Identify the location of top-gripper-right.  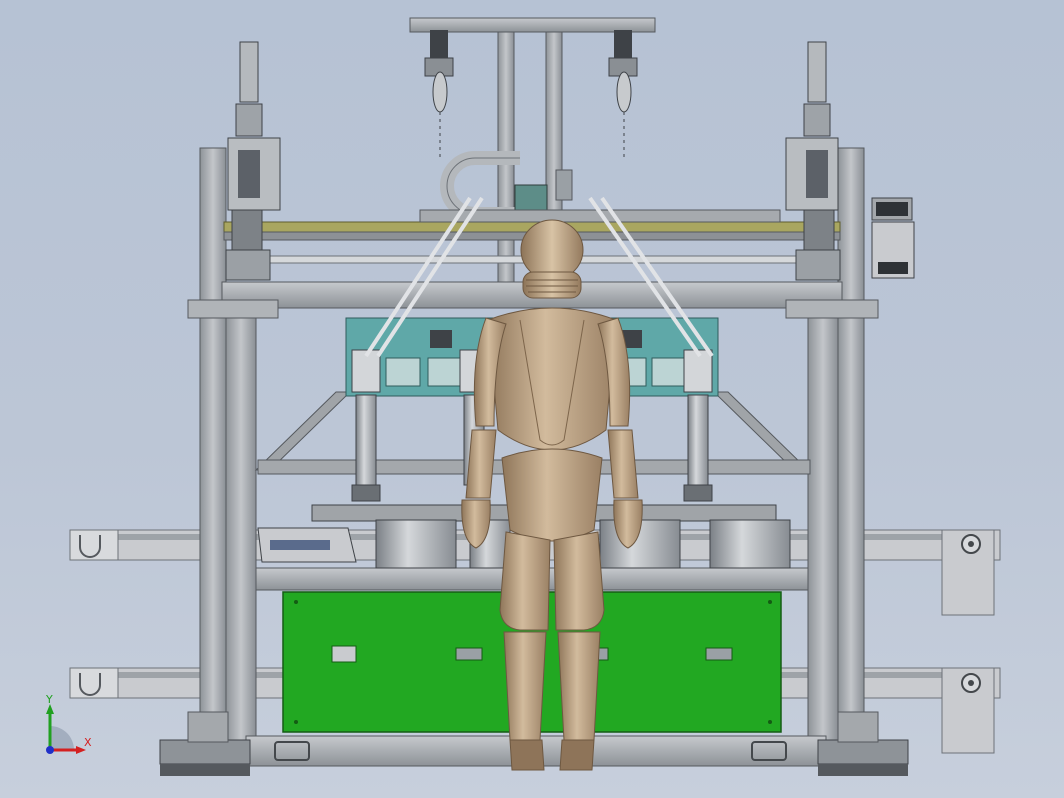
(623, 94).